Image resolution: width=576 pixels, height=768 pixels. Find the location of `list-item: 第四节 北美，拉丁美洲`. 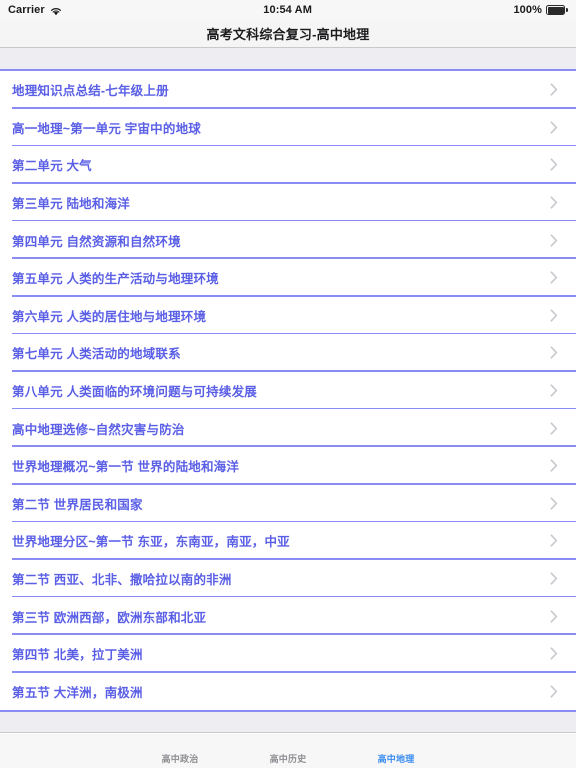

list-item: 第四节 北美，拉丁美洲 is located at coordinates (288, 653).